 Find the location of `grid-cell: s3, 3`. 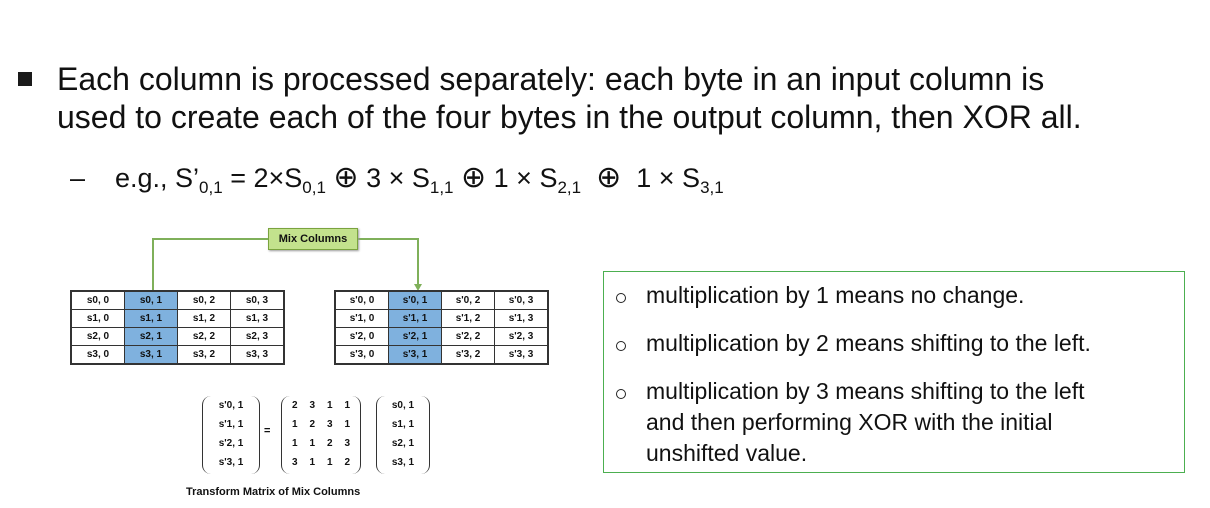

grid-cell: s3, 3 is located at coordinates (257, 355).